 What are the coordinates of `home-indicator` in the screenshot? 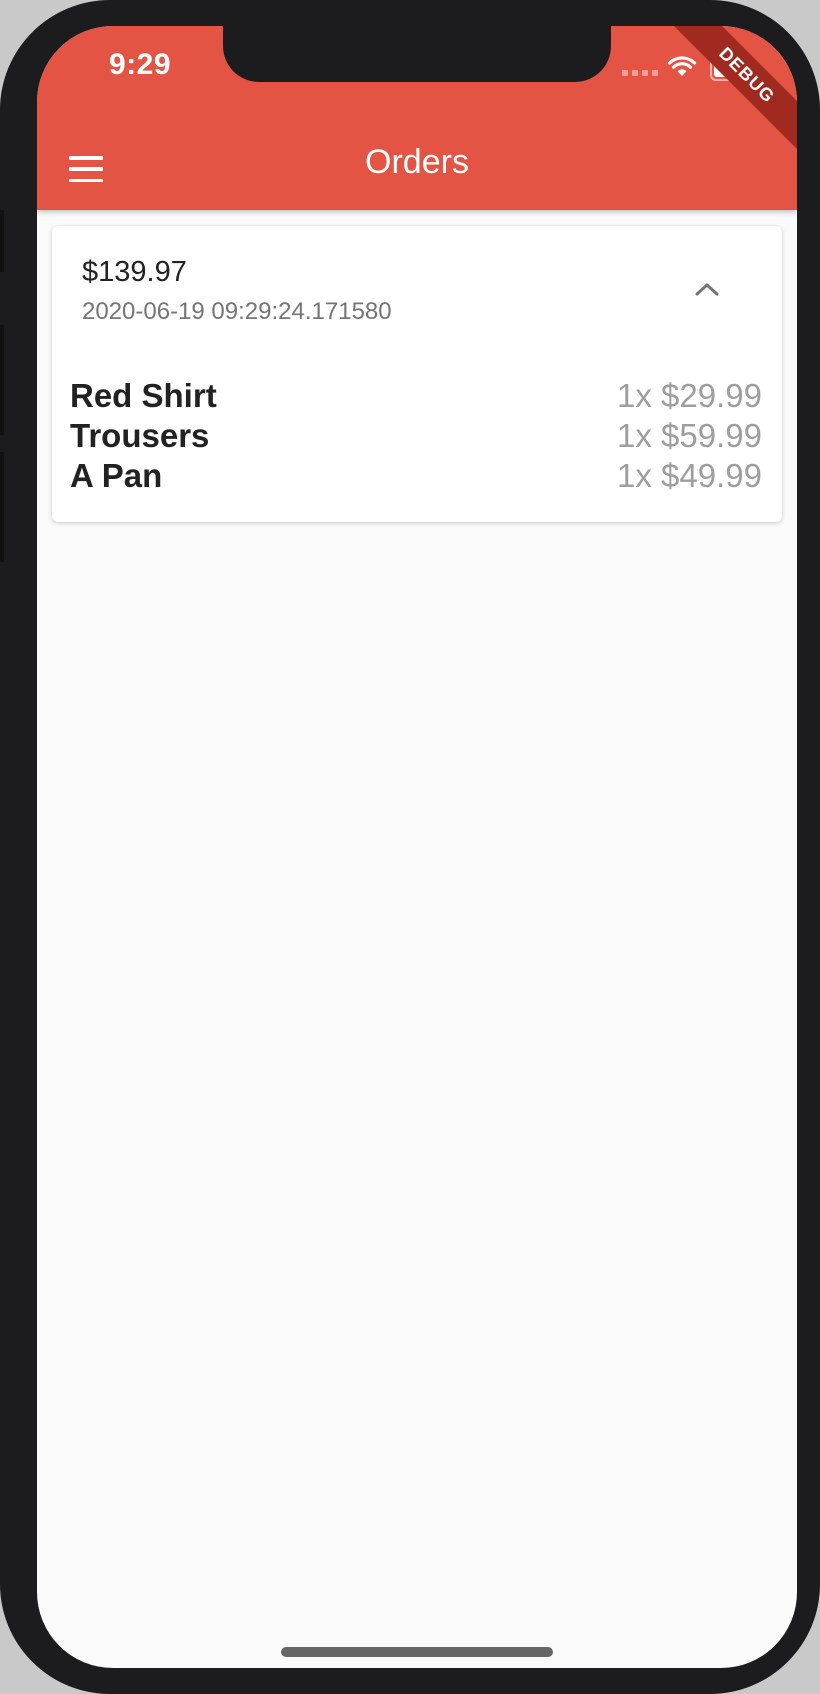 It's located at (417, 1652).